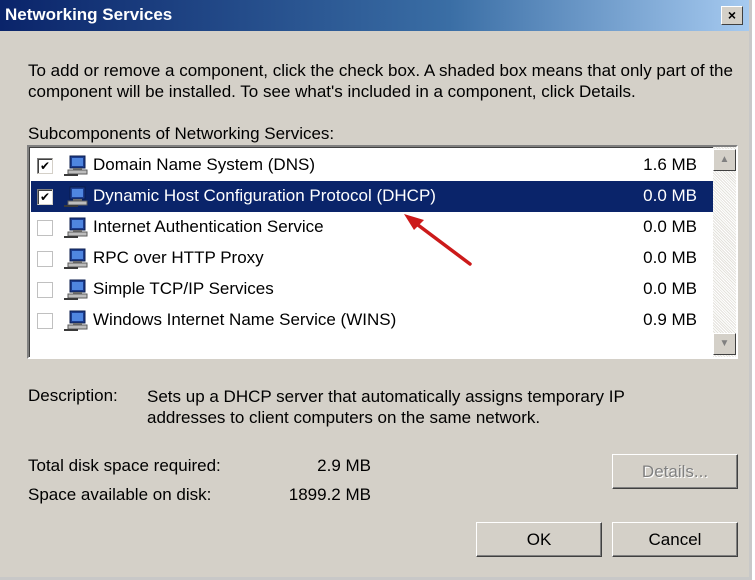  Describe the element at coordinates (89, 14) in the screenshot. I see `window-title: Networking Services` at that location.